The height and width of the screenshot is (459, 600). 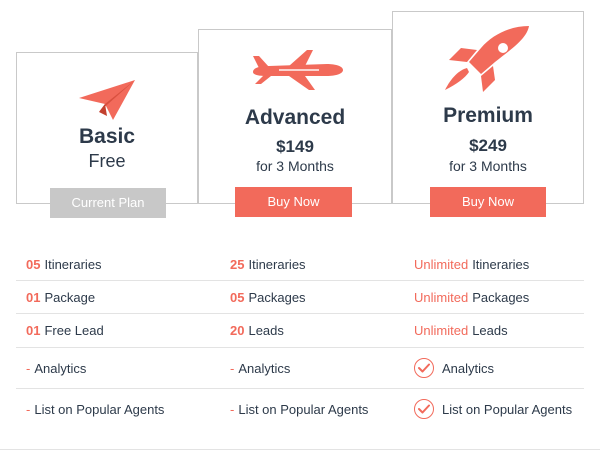 What do you see at coordinates (237, 330) in the screenshot?
I see `feature-value: 20` at bounding box center [237, 330].